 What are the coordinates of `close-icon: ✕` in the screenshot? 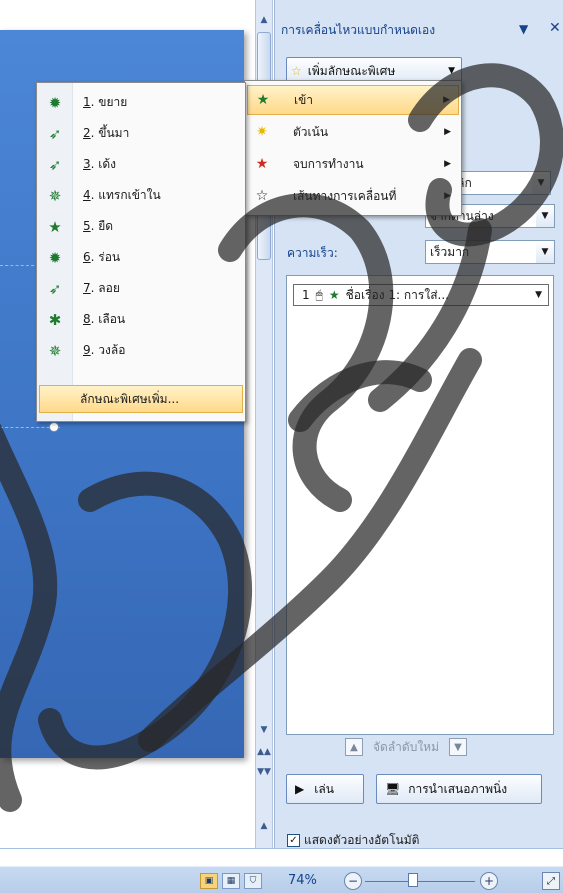 It's located at (555, 28).